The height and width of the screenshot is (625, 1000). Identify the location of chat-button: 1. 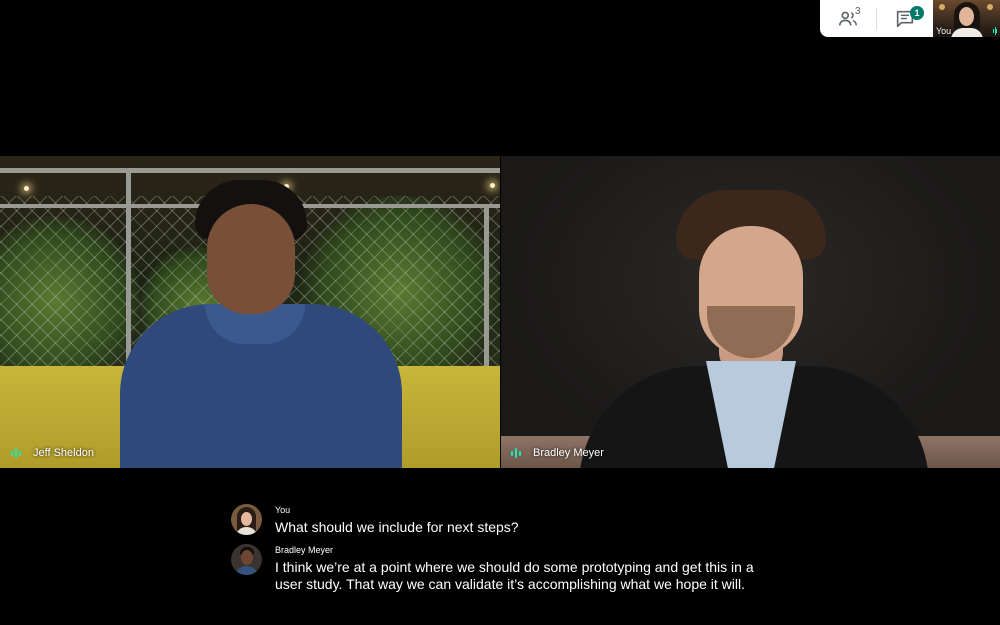
(905, 18).